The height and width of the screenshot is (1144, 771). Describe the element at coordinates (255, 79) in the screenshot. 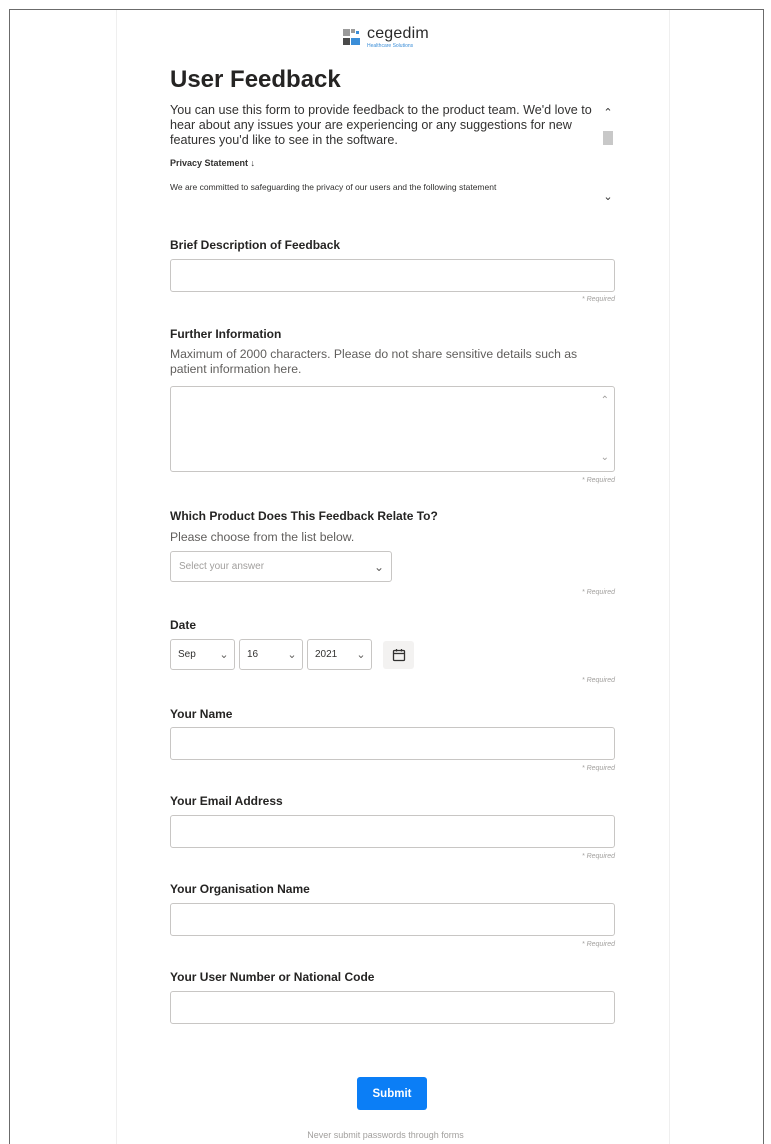

I see `form-title: User Feedback` at that location.